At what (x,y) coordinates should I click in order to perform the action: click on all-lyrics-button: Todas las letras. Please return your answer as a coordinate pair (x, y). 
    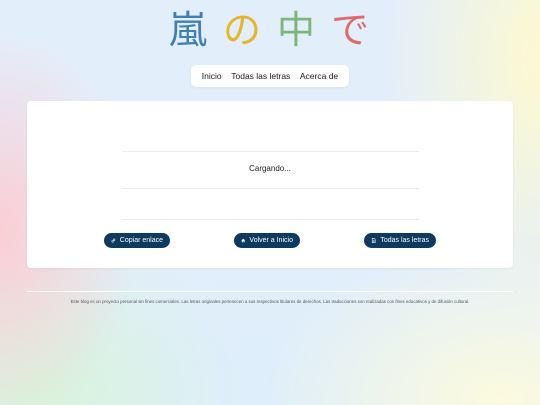
    Looking at the image, I should click on (400, 240).